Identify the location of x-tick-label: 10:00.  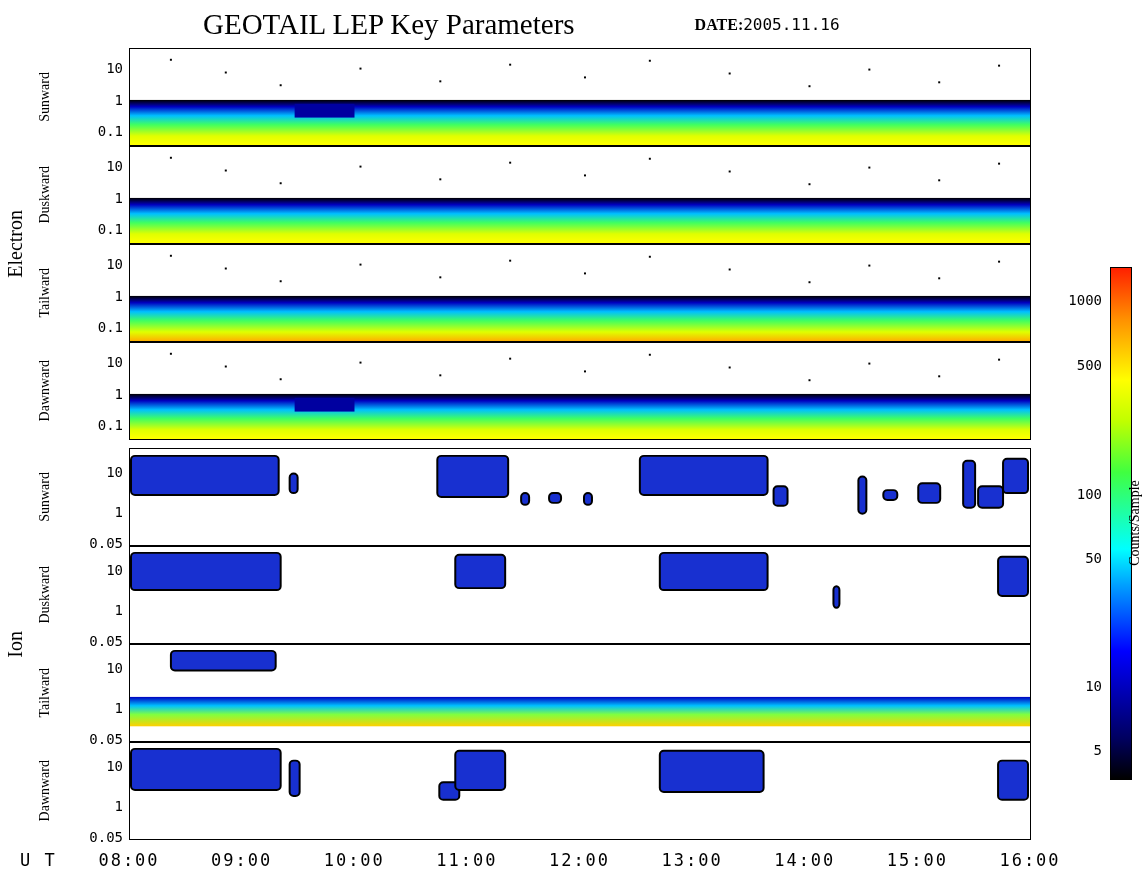
(354, 860).